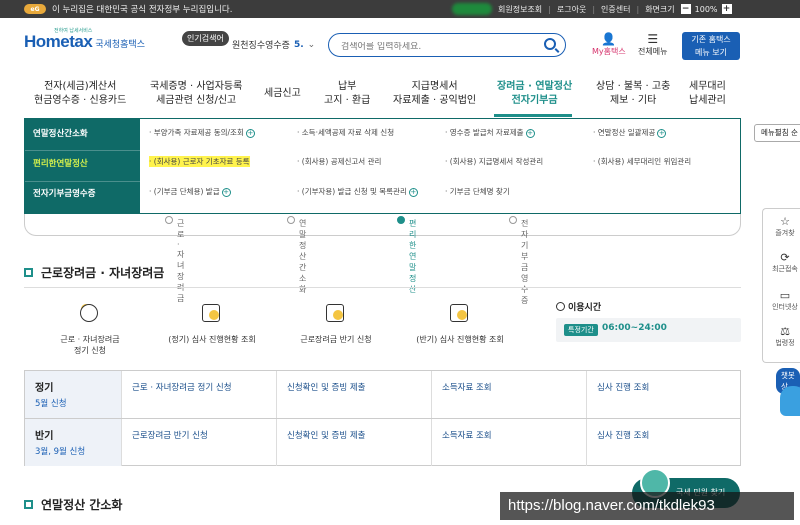  Describe the element at coordinates (711, 39) in the screenshot. I see `old-hometax-line1: 기존 홈택스` at that location.